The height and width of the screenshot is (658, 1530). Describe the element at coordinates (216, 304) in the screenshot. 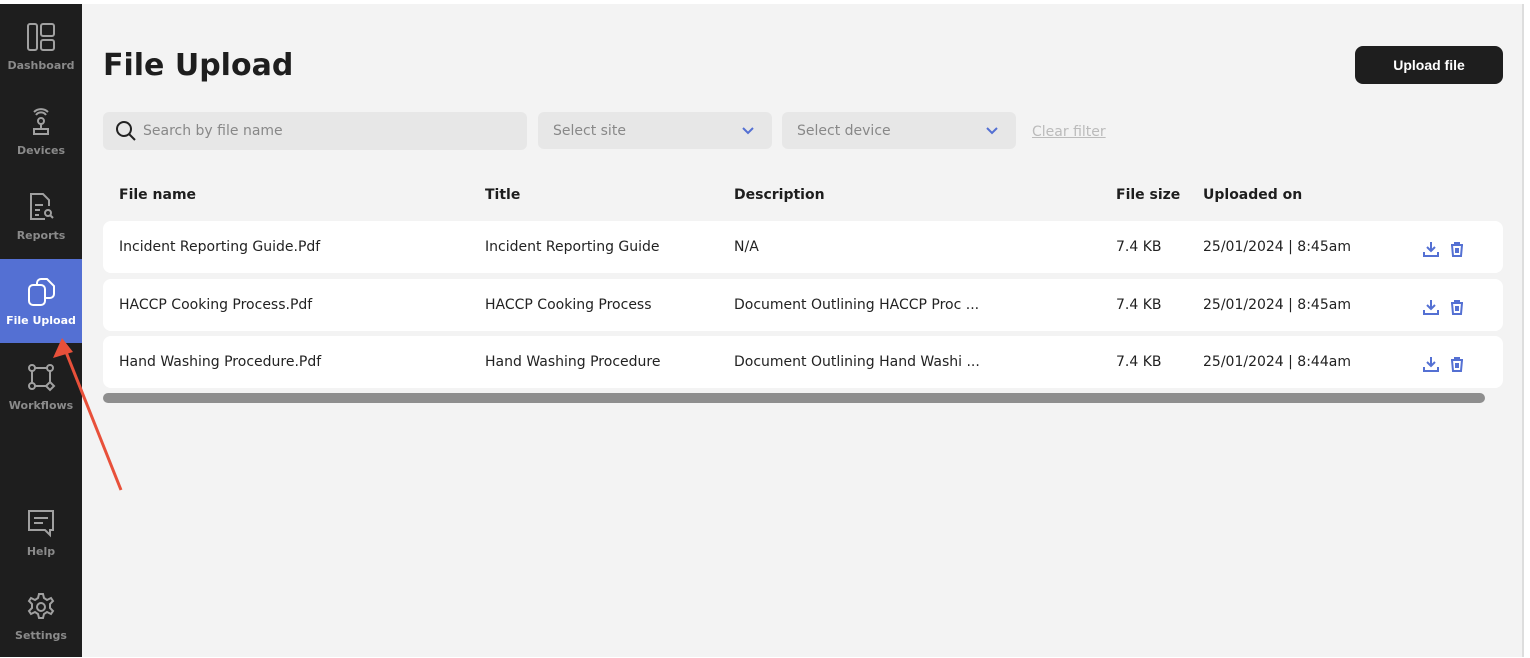

I see `file-name-cell: HACCP Cooking Process.Pdf` at that location.